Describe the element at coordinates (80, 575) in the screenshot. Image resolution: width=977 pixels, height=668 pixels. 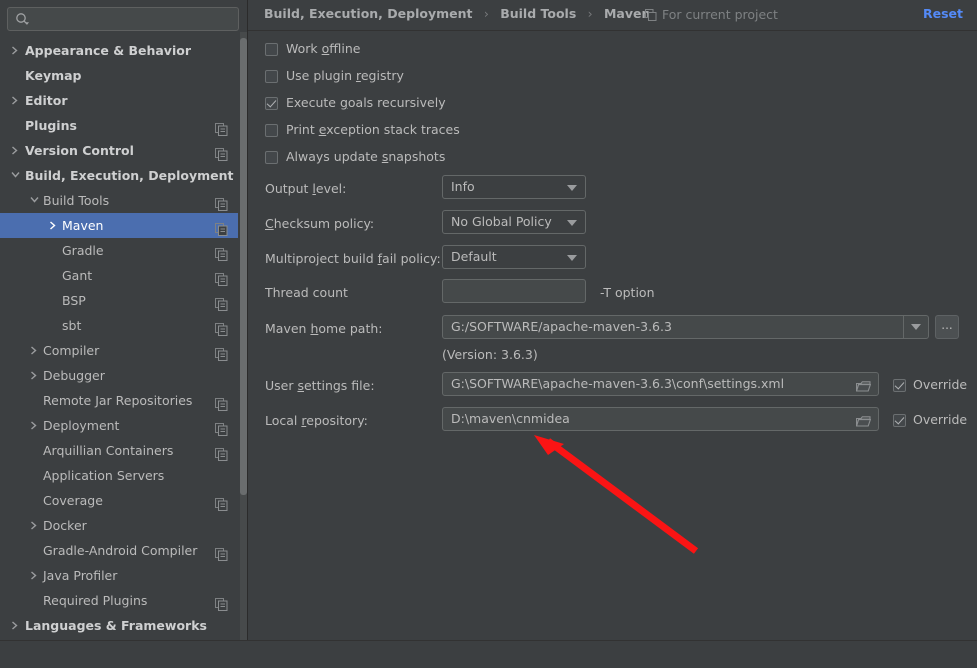
I see `sidebar-item-label: Java Profiler` at that location.